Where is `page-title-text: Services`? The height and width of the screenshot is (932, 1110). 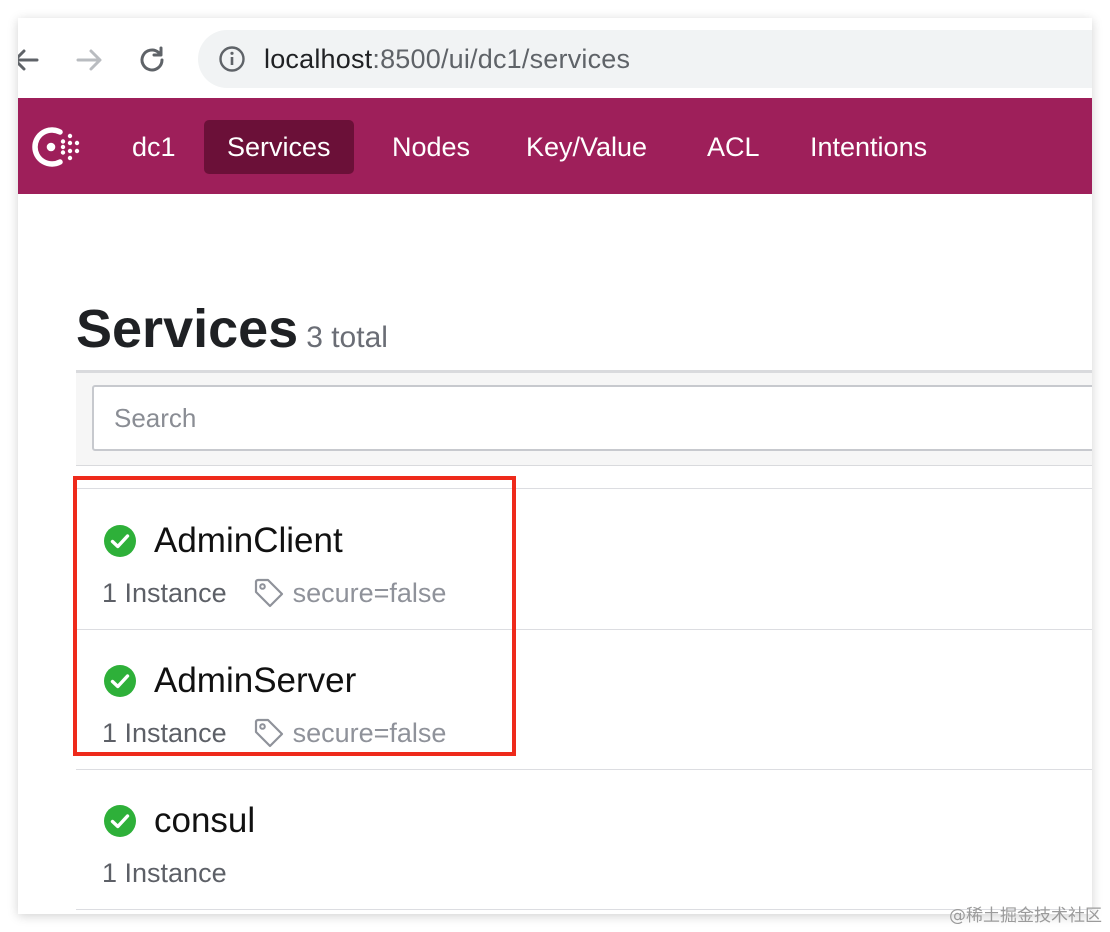
page-title-text: Services is located at coordinates (187, 329).